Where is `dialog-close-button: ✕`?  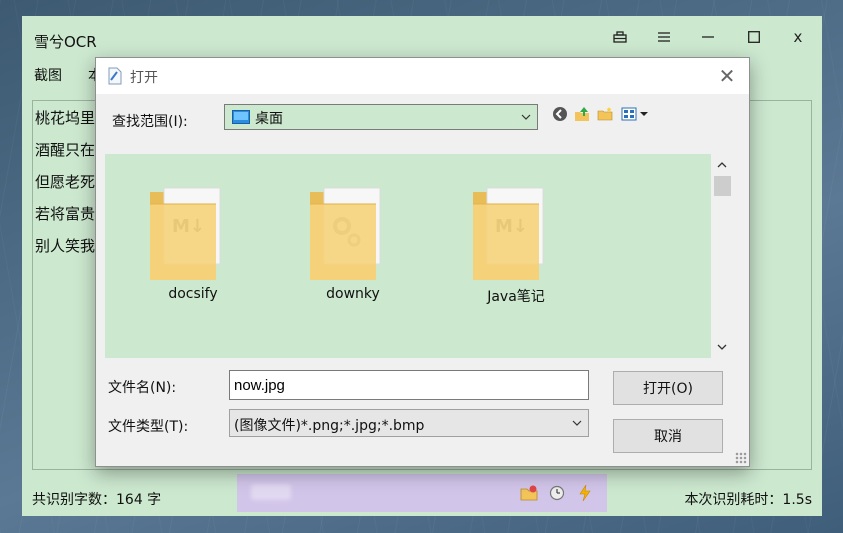 dialog-close-button: ✕ is located at coordinates (727, 76).